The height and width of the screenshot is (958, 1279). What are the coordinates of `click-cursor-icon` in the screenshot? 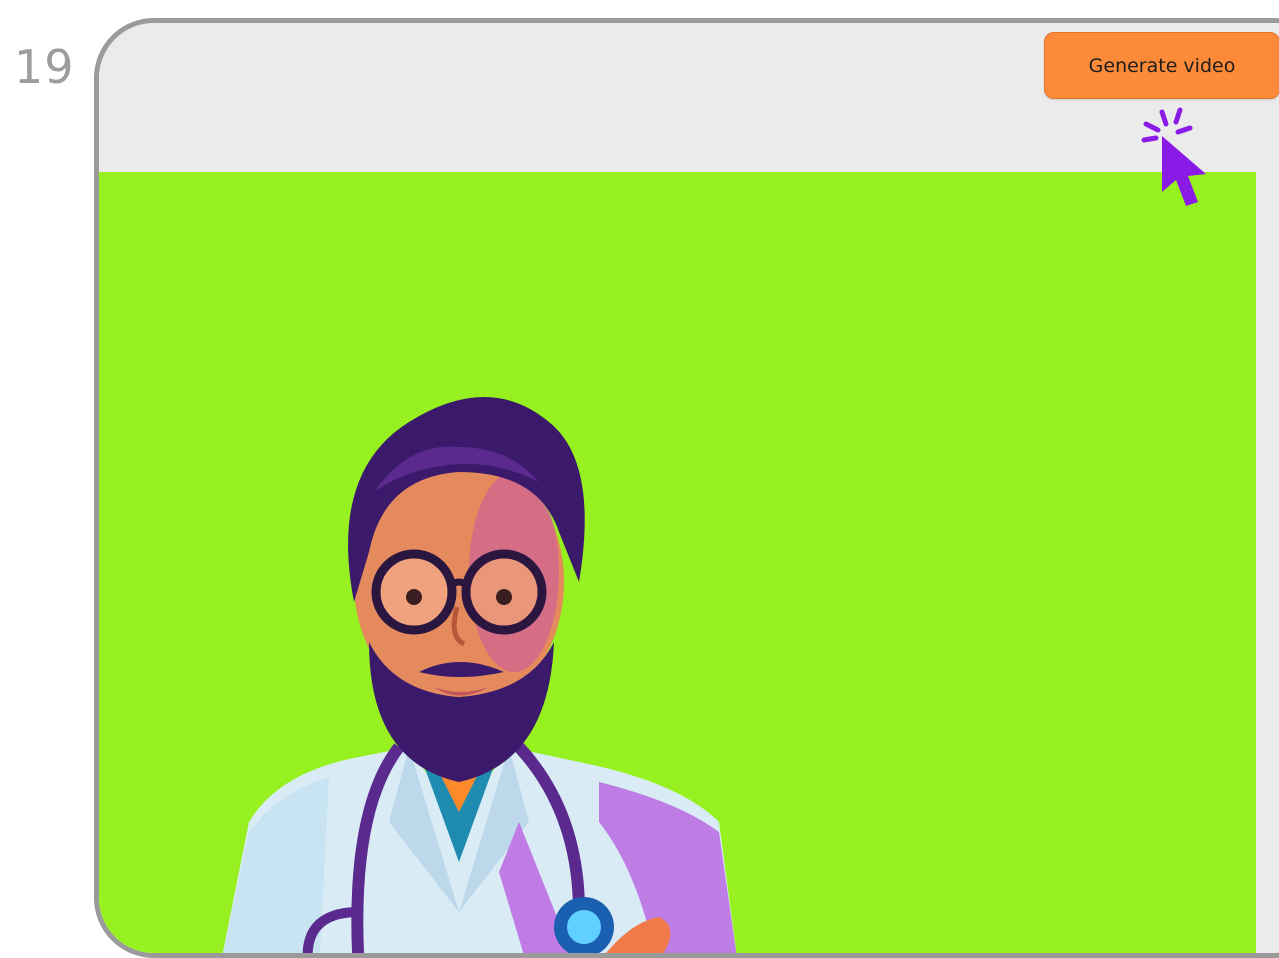 It's located at (1173, 156).